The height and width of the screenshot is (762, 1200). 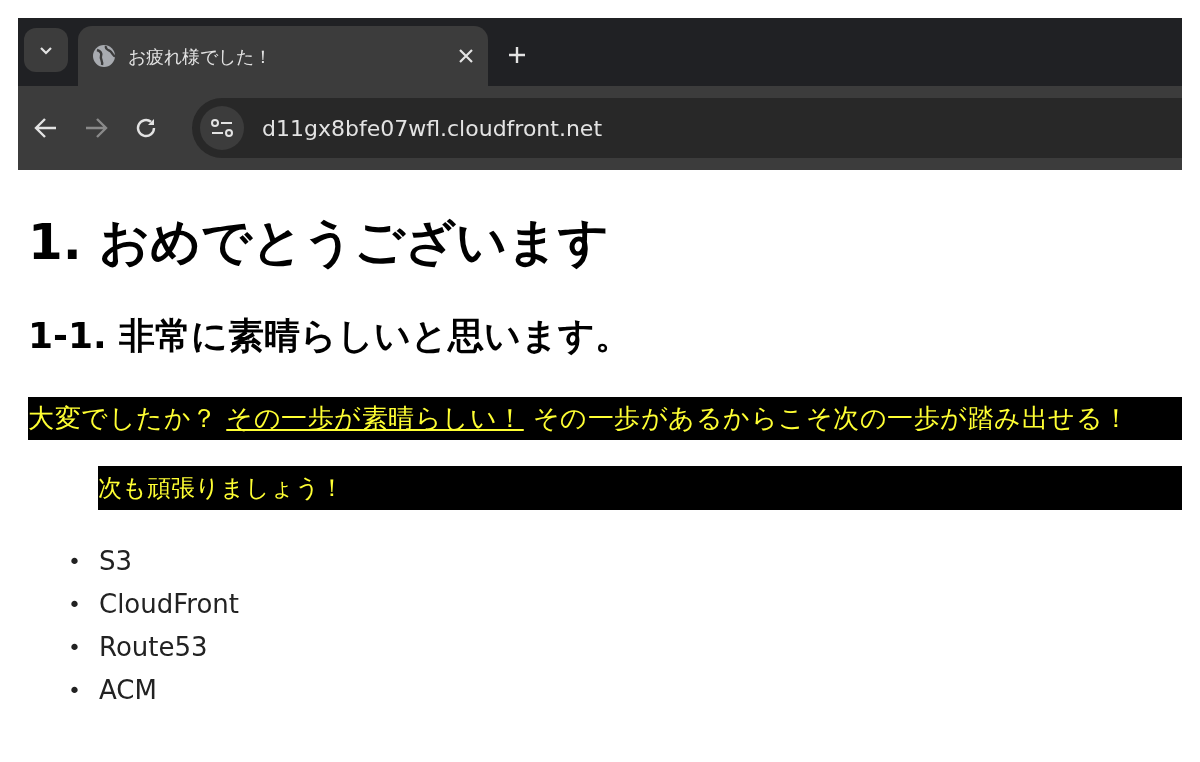 I want to click on arrow-right-icon, so click(x=96, y=128).